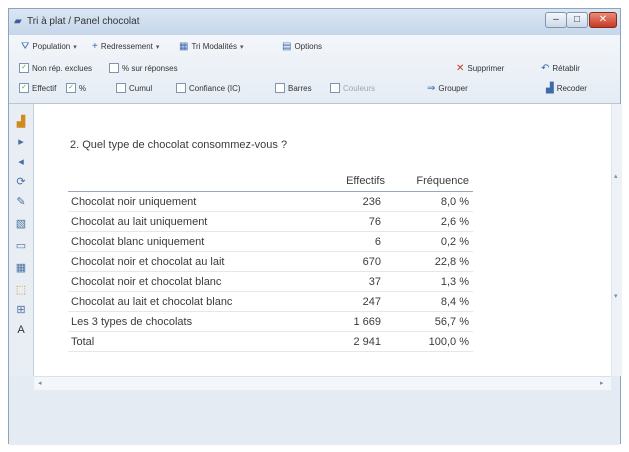  I want to click on couleurs-label: Couleurs, so click(359, 88).